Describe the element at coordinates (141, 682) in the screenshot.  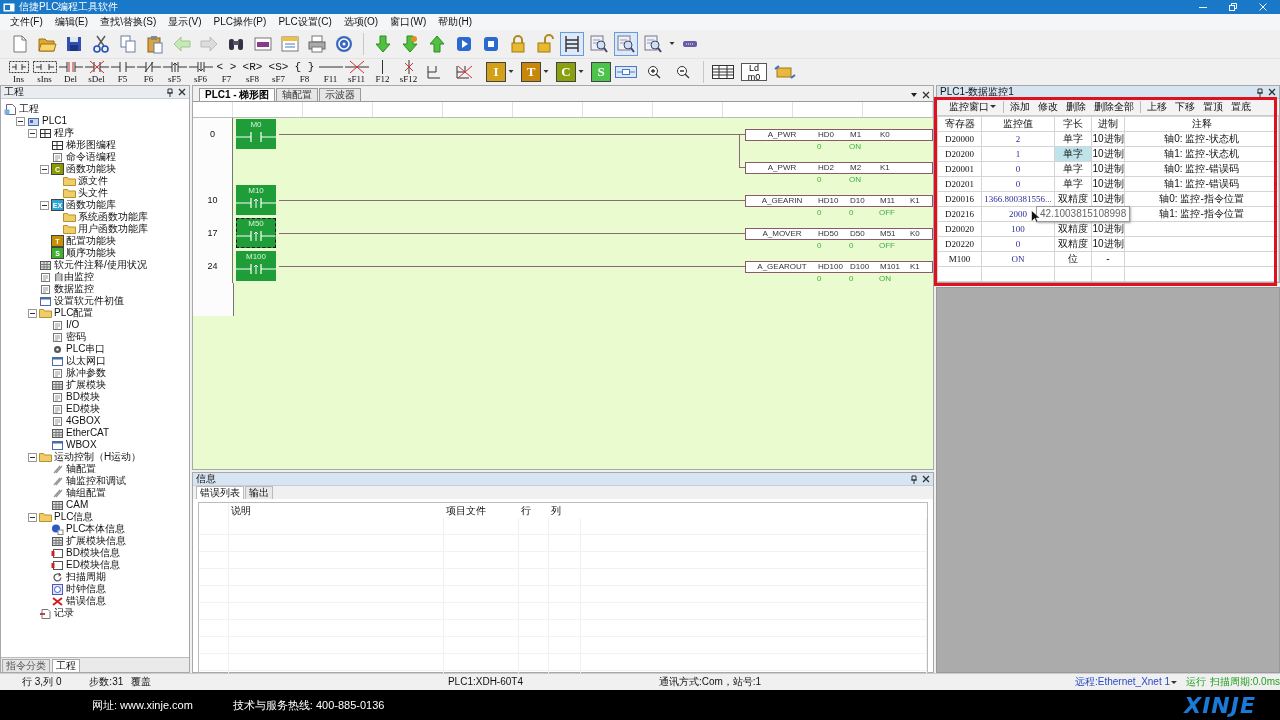
I see `status-text: 覆盖` at that location.